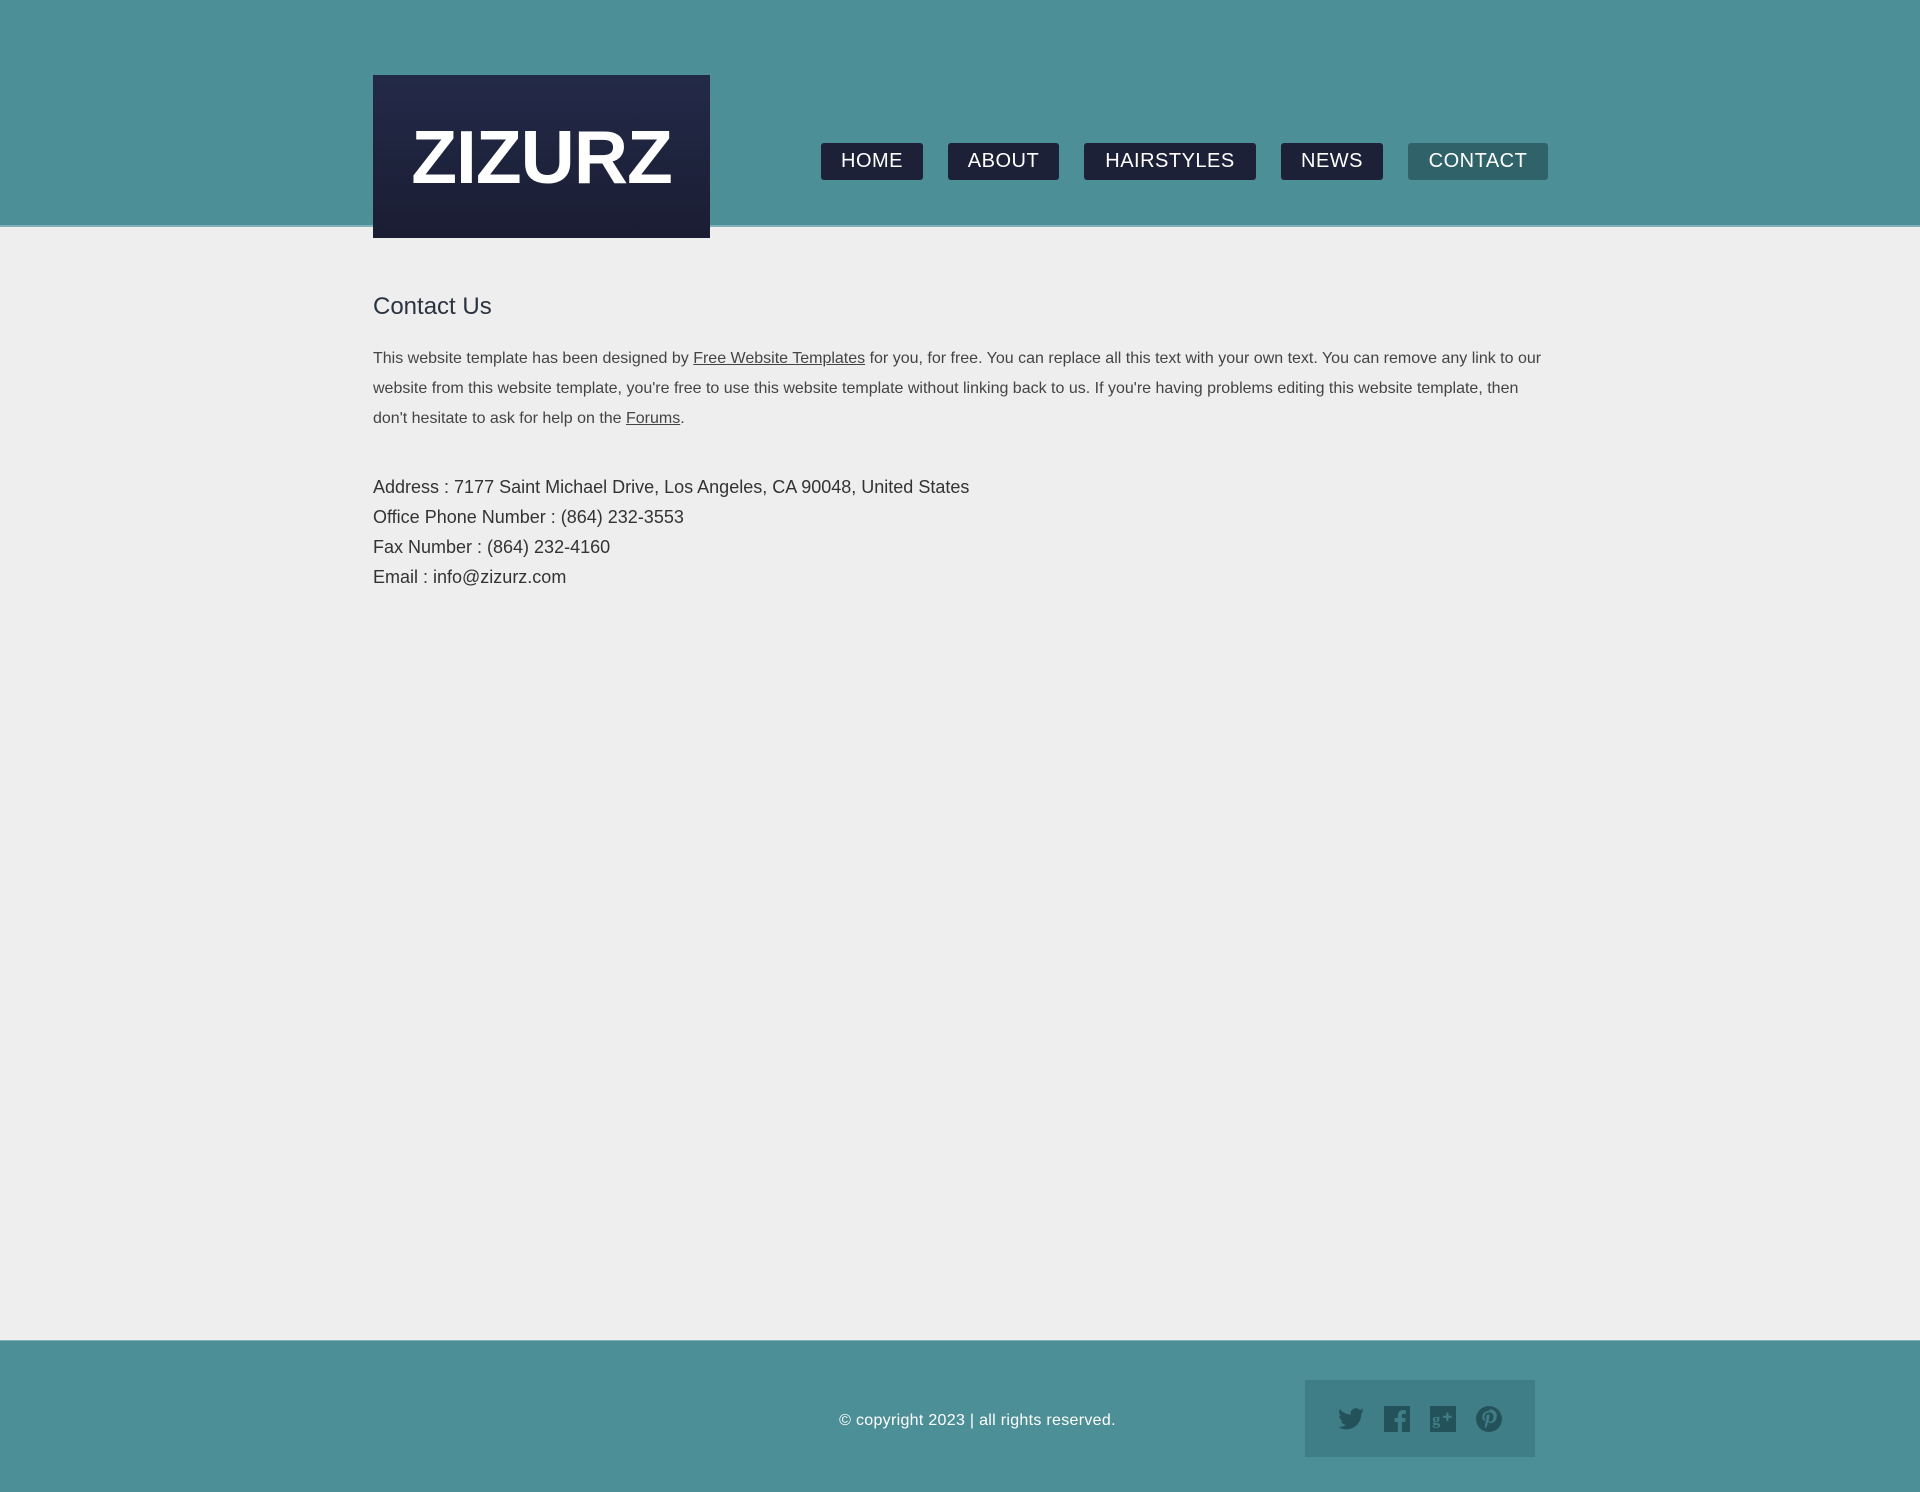  Describe the element at coordinates (977, 1420) in the screenshot. I see `copyright-text: © copyright 2023 | all rights reserved.` at that location.